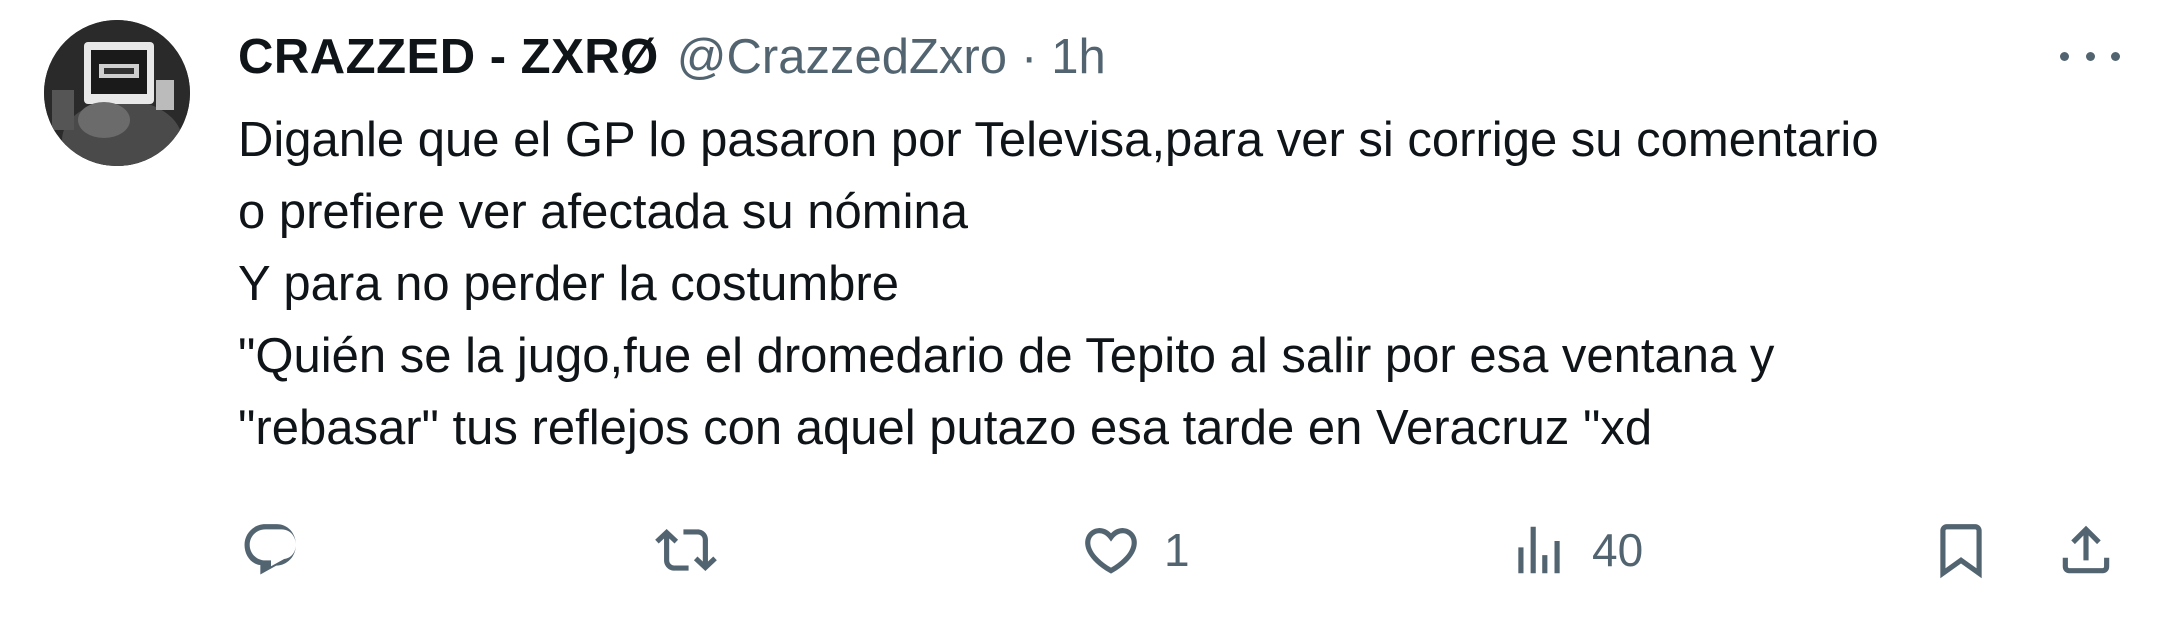  Describe the element at coordinates (672, 57) in the screenshot. I see `tweet-header: CRAZZED - ZXRØ @CrazzedZxro · 1h` at that location.